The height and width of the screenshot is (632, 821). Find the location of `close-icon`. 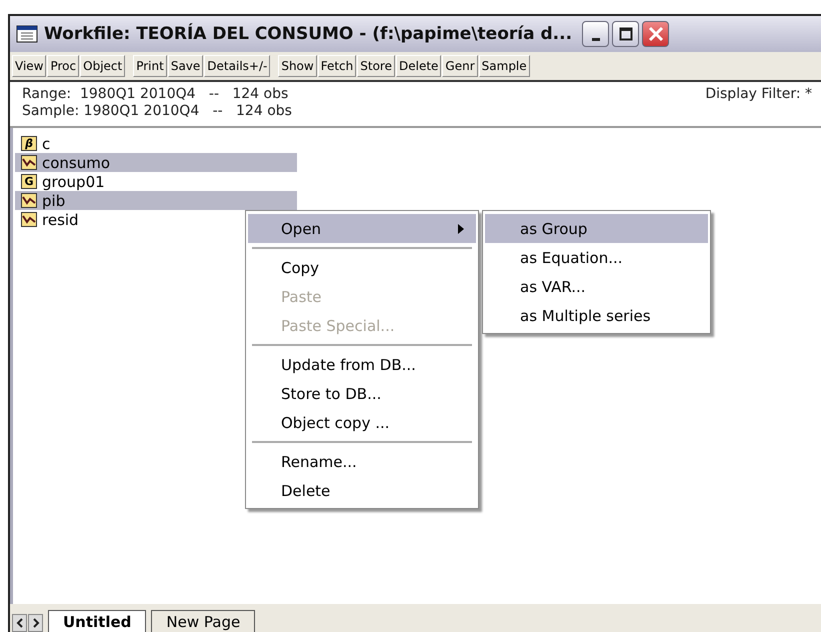

close-icon is located at coordinates (656, 34).